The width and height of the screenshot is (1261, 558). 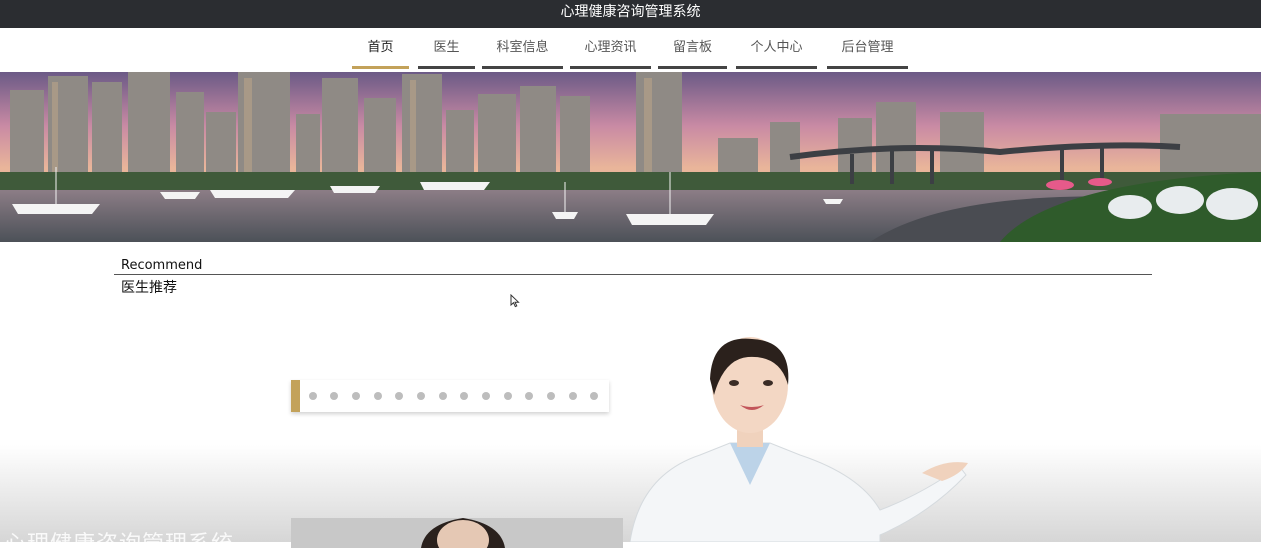 What do you see at coordinates (610, 53) in the screenshot?
I see `nav-item-news: 心理资讯` at bounding box center [610, 53].